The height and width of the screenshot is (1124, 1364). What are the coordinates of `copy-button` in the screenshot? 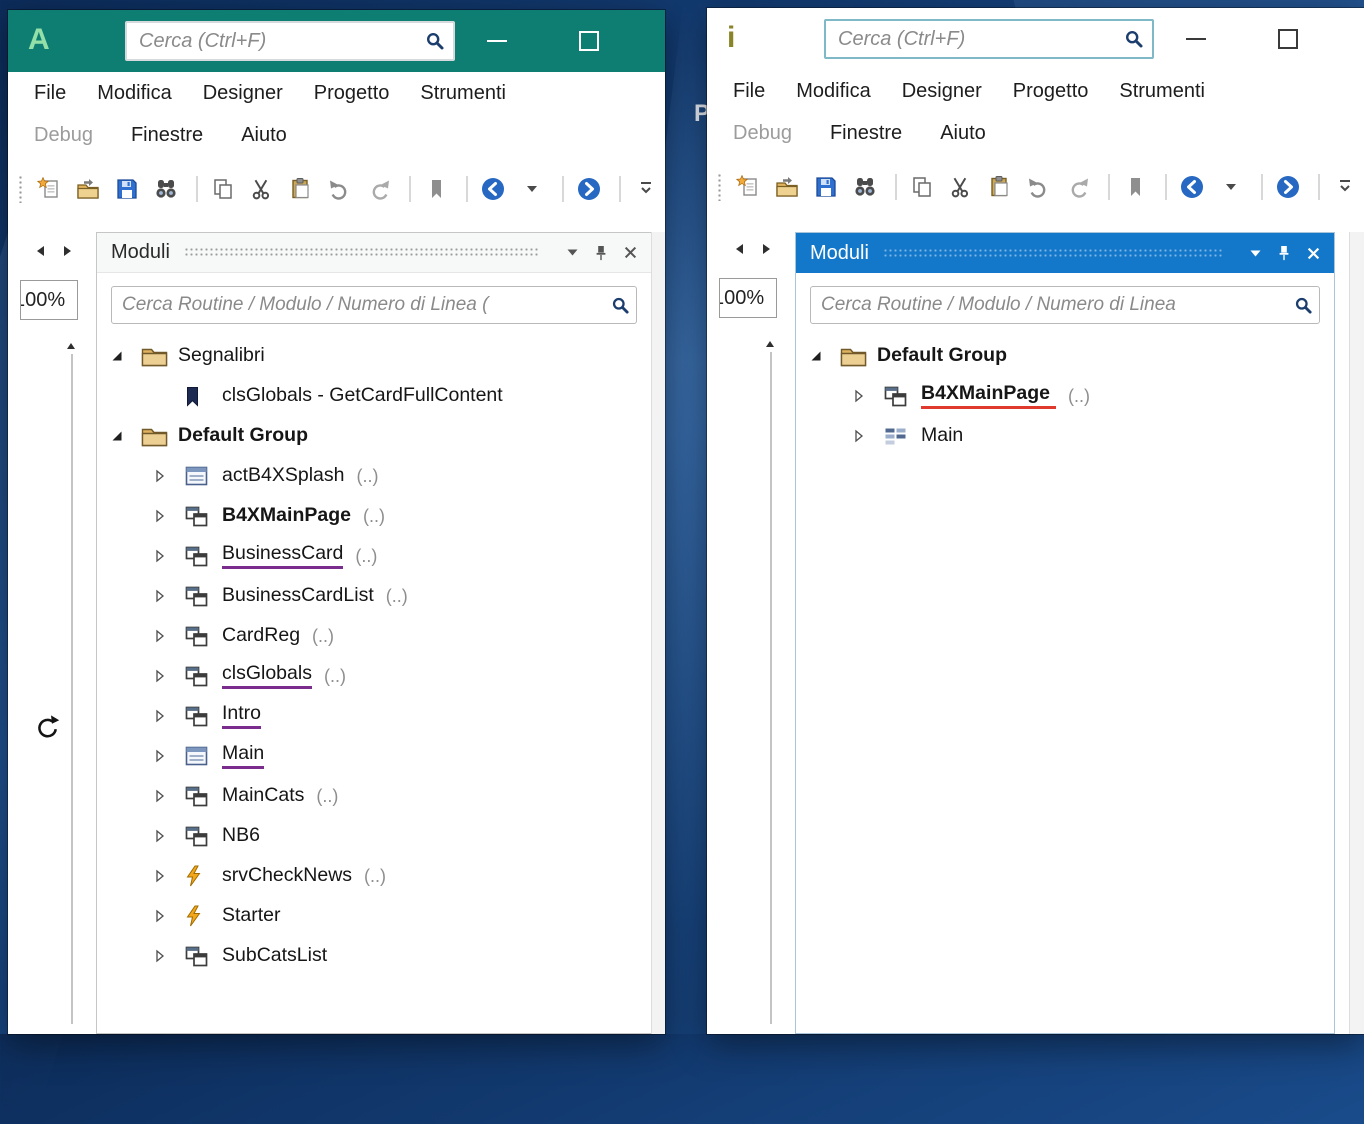 It's located at (223, 189).